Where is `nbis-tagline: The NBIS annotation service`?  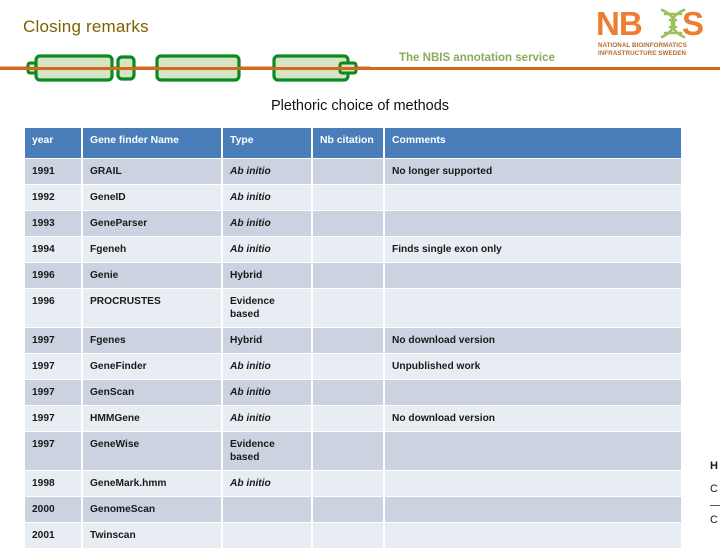
nbis-tagline: The NBIS annotation service is located at coordinates (477, 58).